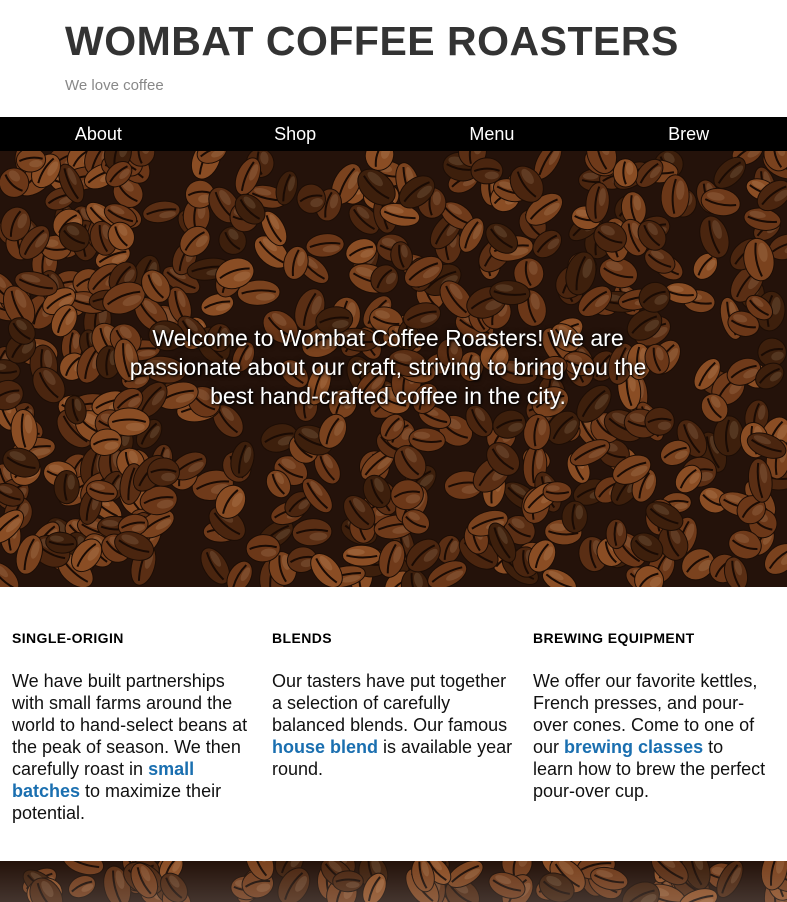 The height and width of the screenshot is (902, 787). I want to click on nav-item-menu: Menu, so click(492, 134).